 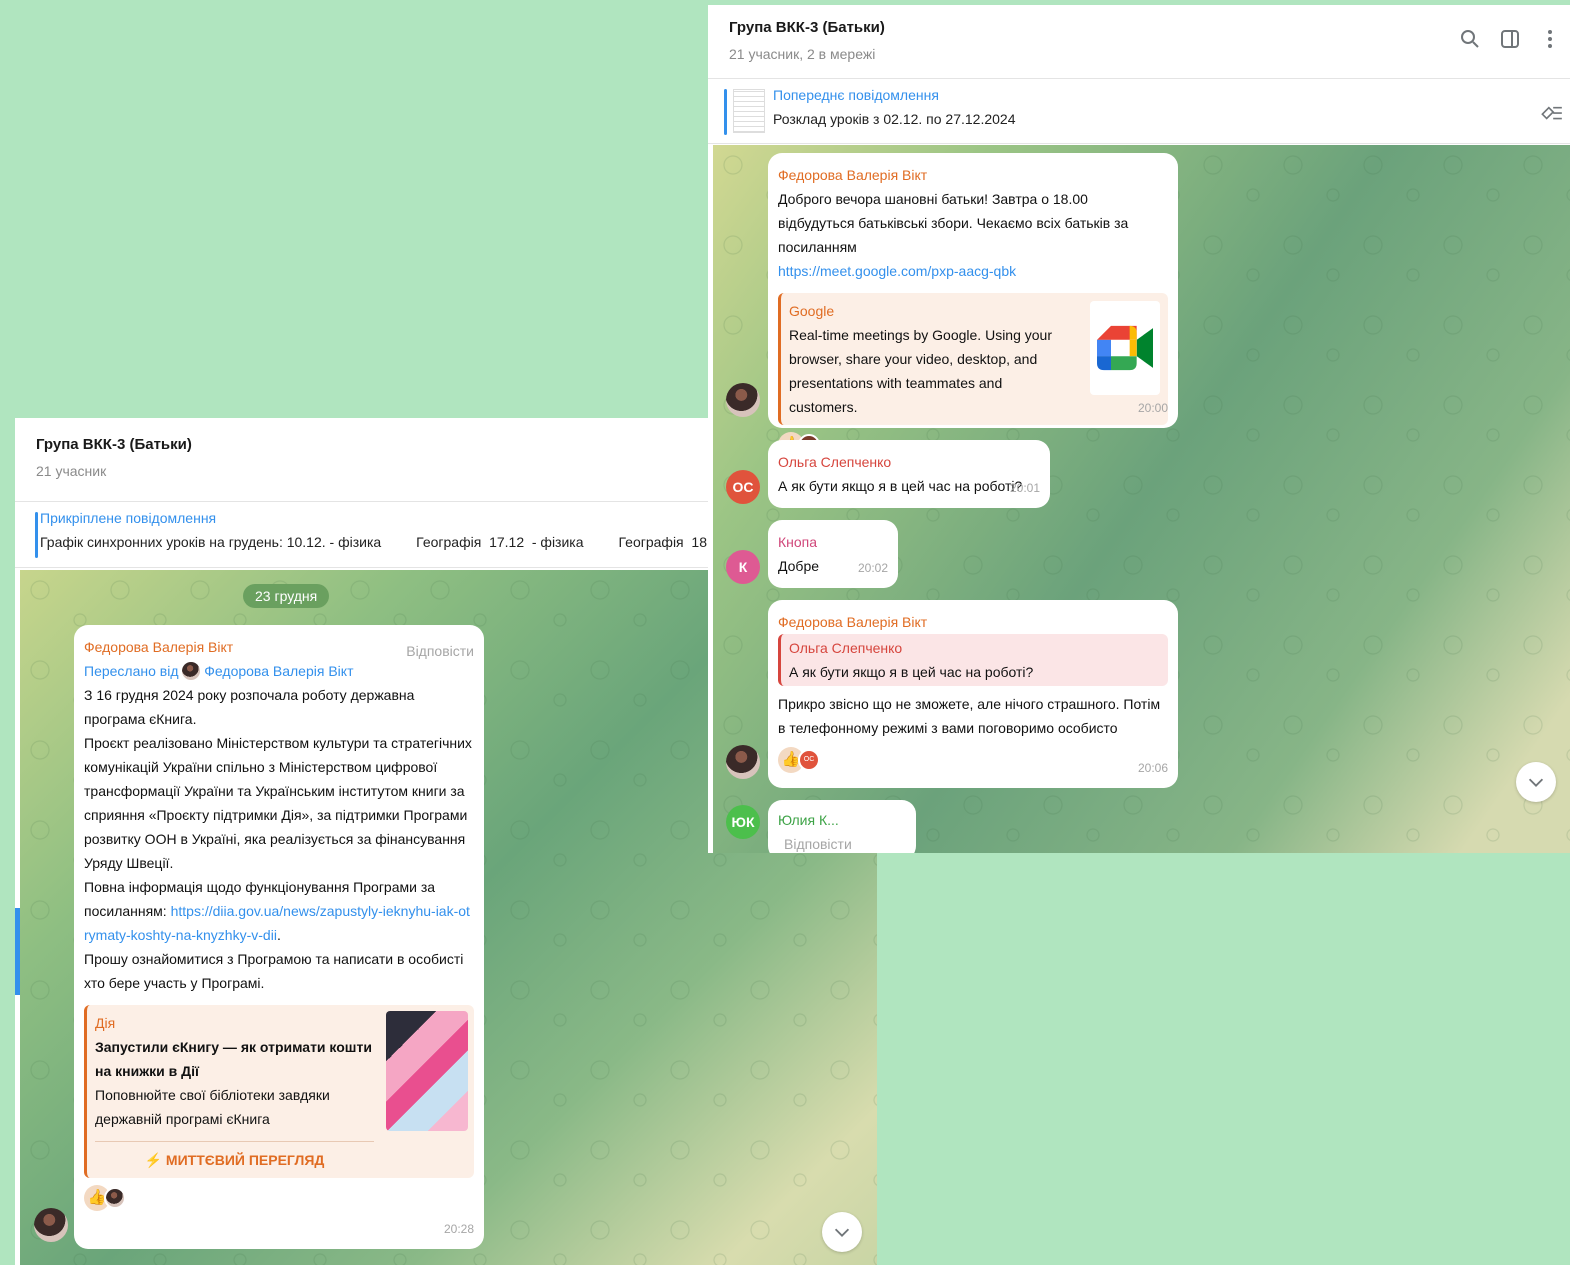 I want to click on header-actions, so click(x=1510, y=39).